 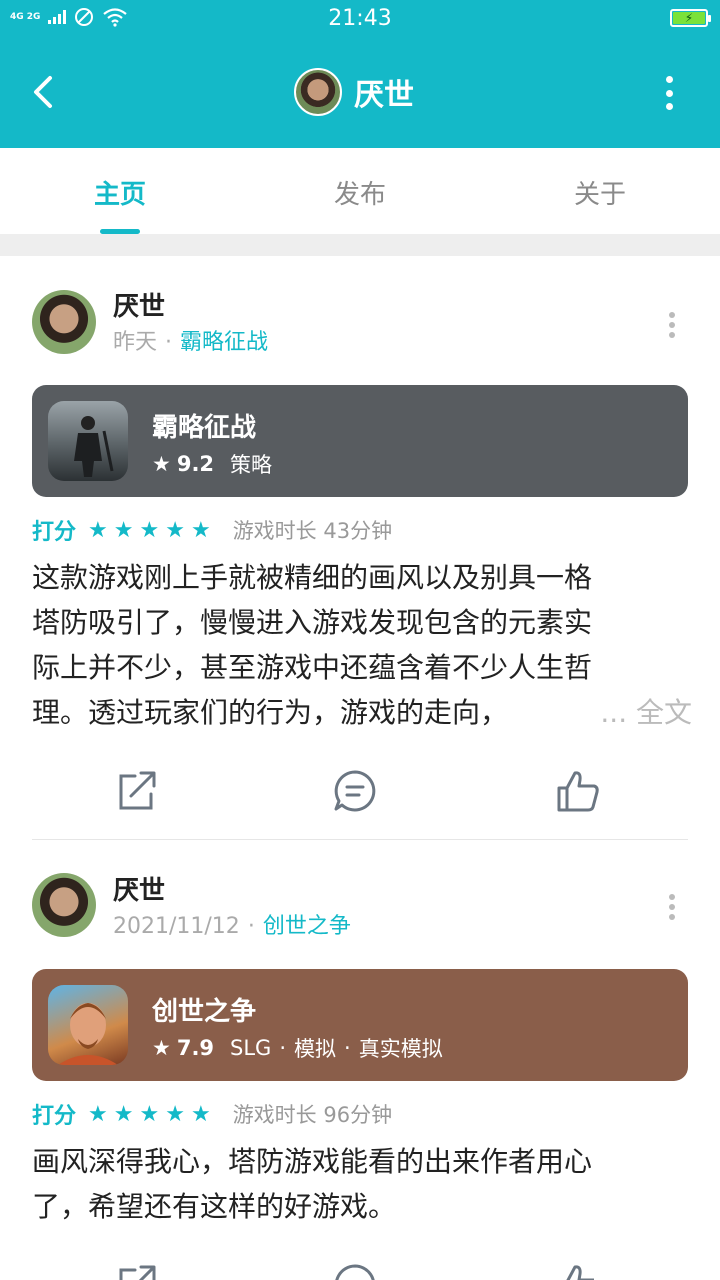 What do you see at coordinates (224, 342) in the screenshot?
I see `game-link: 霸略征战` at bounding box center [224, 342].